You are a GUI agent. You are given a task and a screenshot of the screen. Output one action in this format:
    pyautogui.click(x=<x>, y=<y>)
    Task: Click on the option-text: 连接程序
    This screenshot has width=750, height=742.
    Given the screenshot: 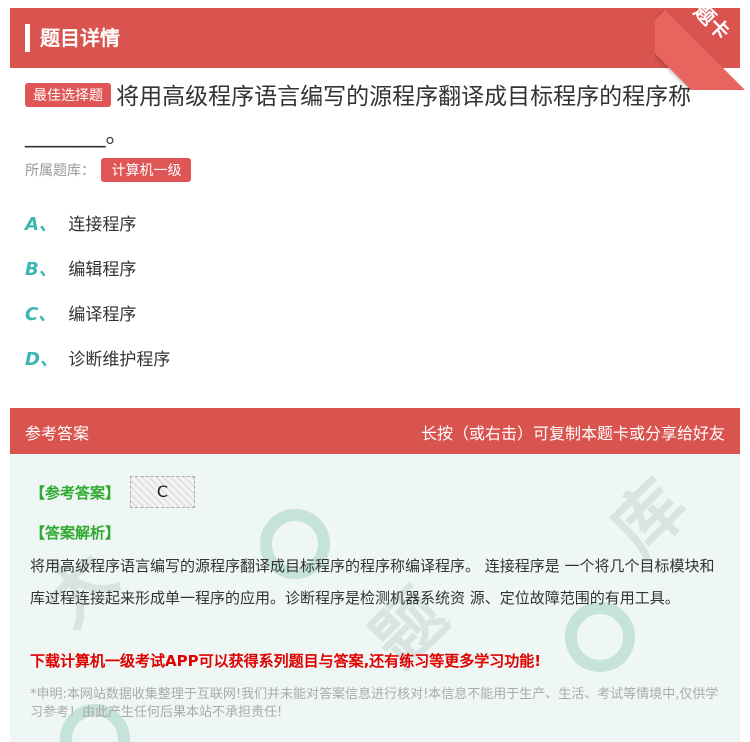 What is the action you would take?
    pyautogui.click(x=102, y=225)
    